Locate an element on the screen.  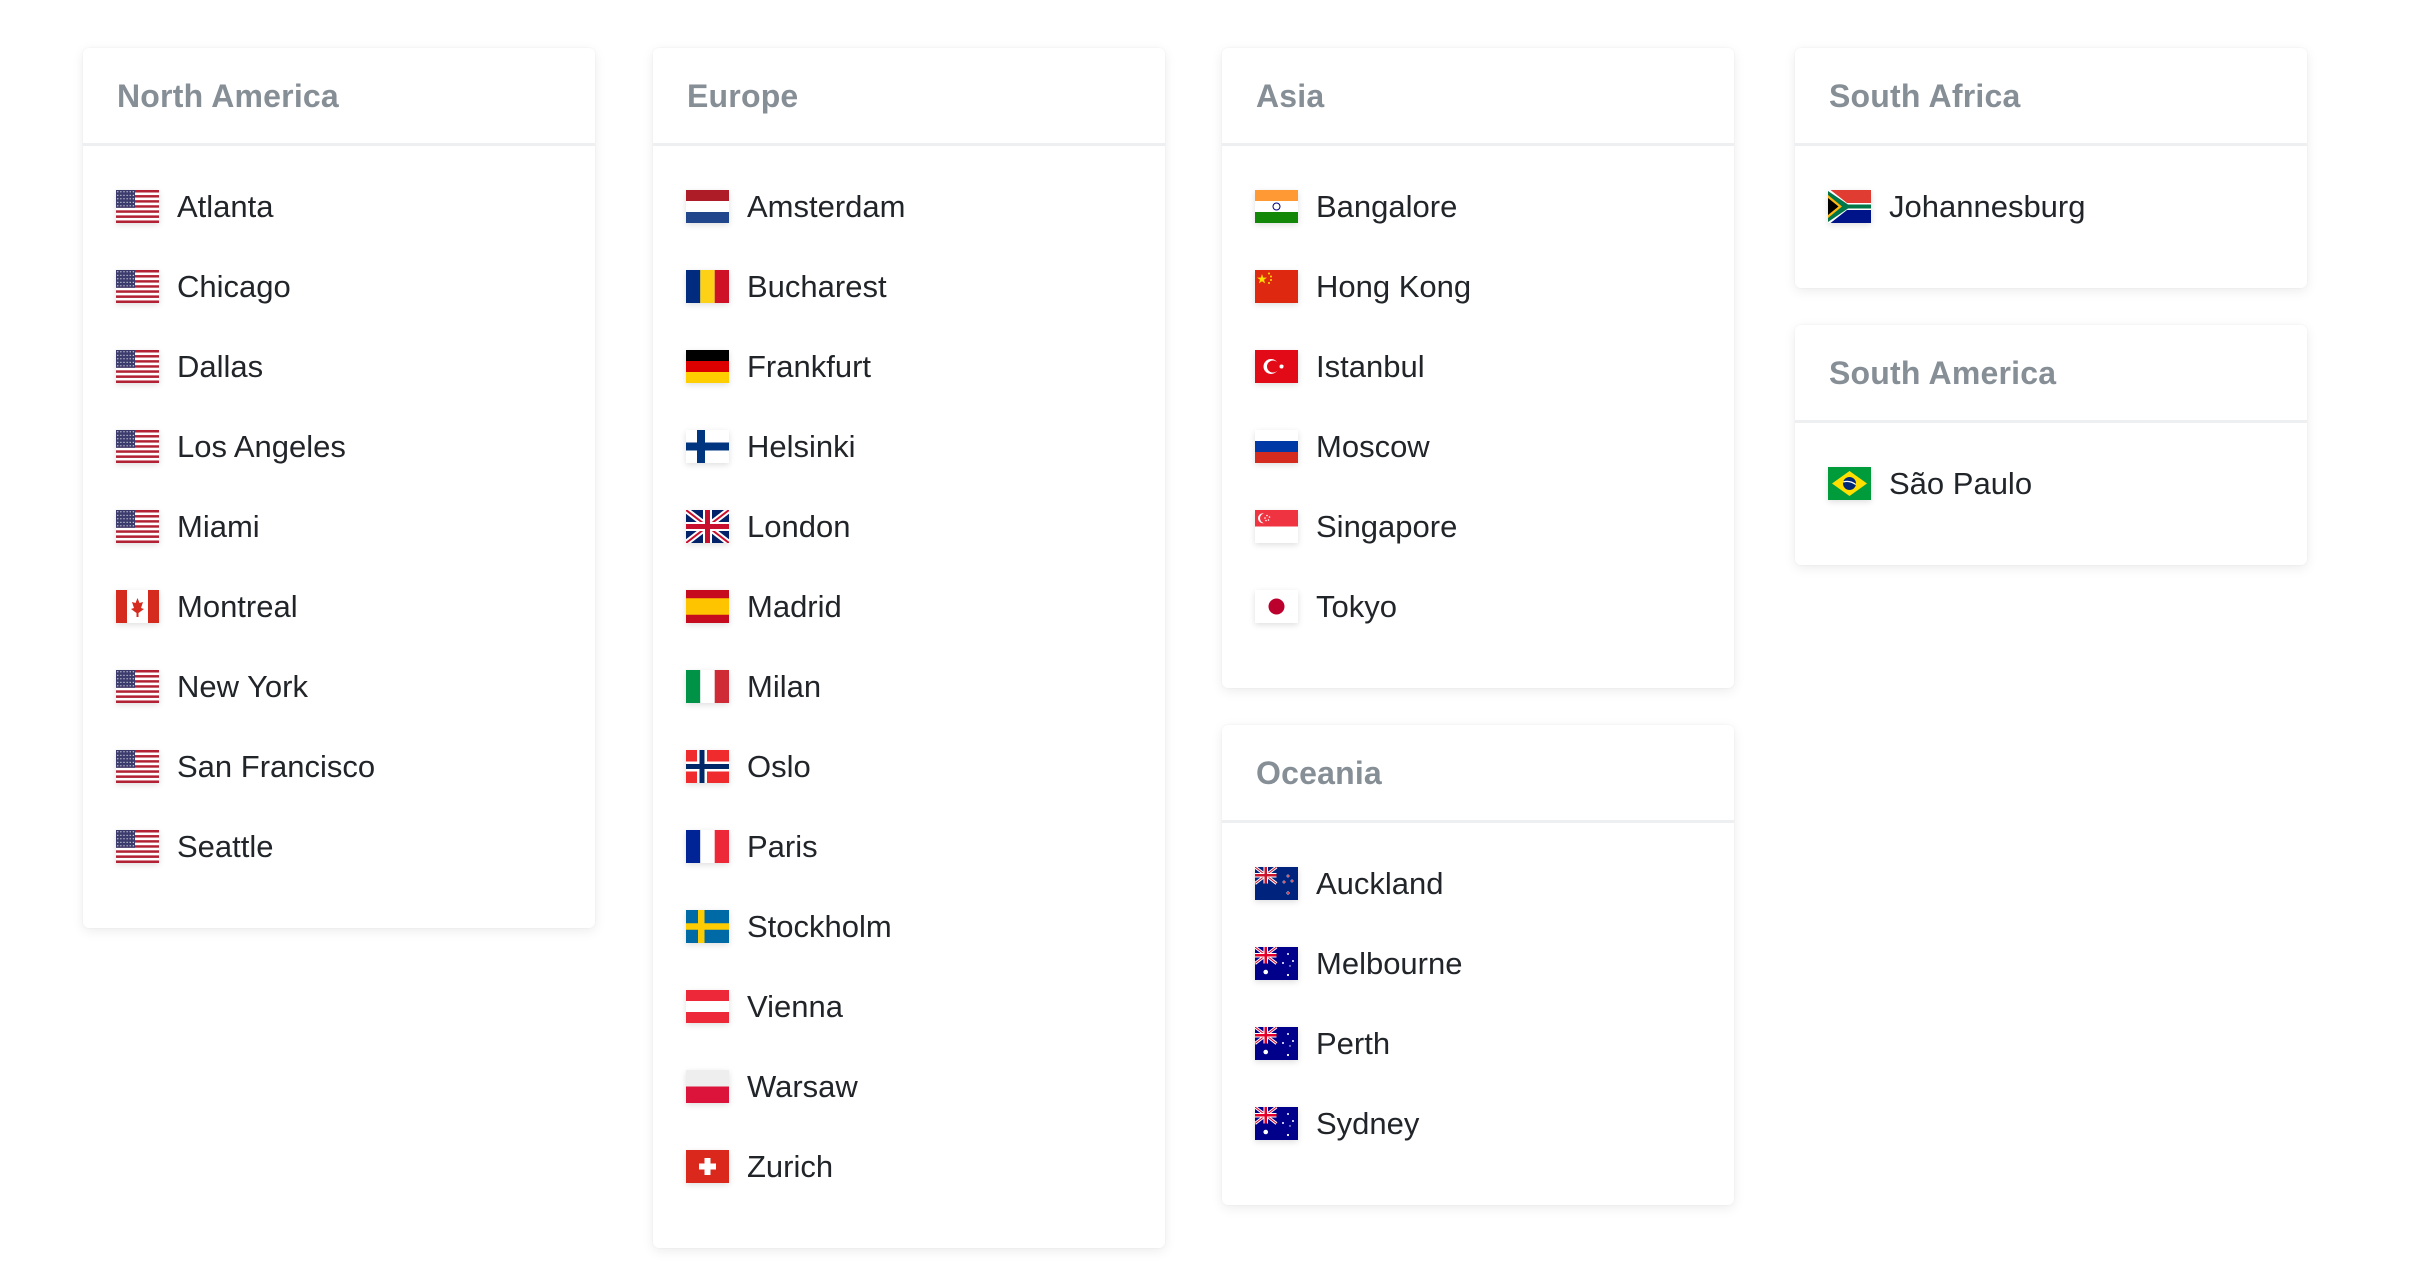
city-list: São Paulo is located at coordinates (2051, 494).